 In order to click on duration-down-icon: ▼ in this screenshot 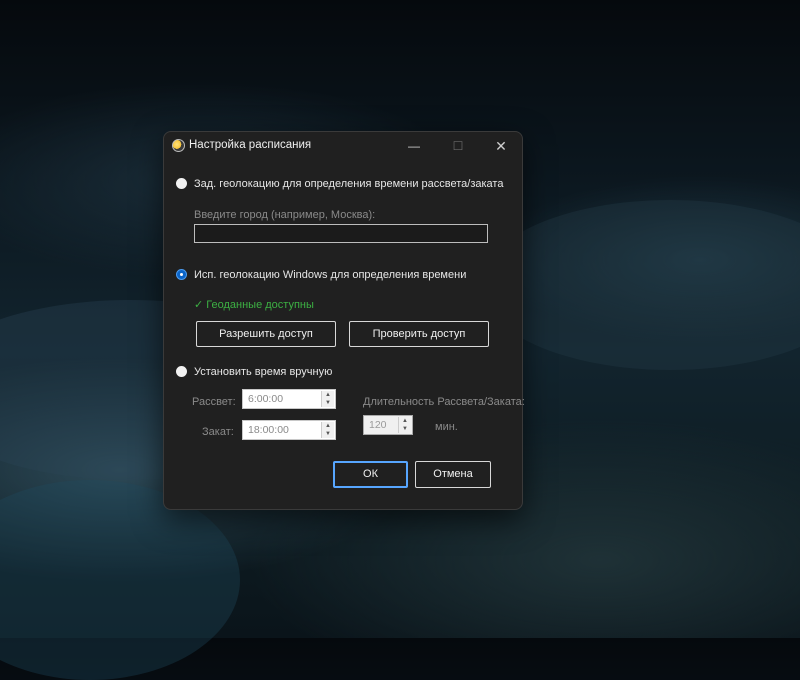, I will do `click(404, 429)`.